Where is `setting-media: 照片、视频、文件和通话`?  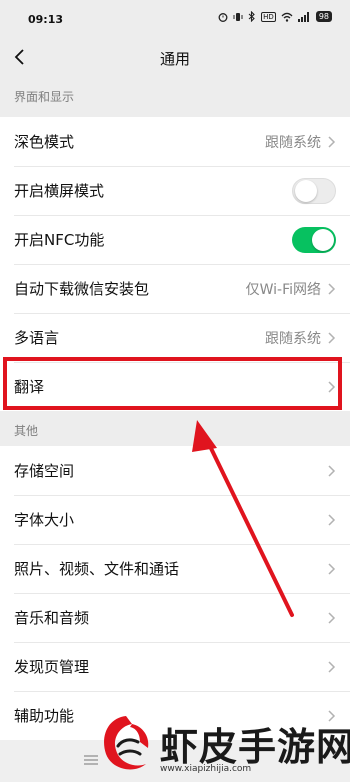 setting-media: 照片、视频、文件和通话 is located at coordinates (175, 568).